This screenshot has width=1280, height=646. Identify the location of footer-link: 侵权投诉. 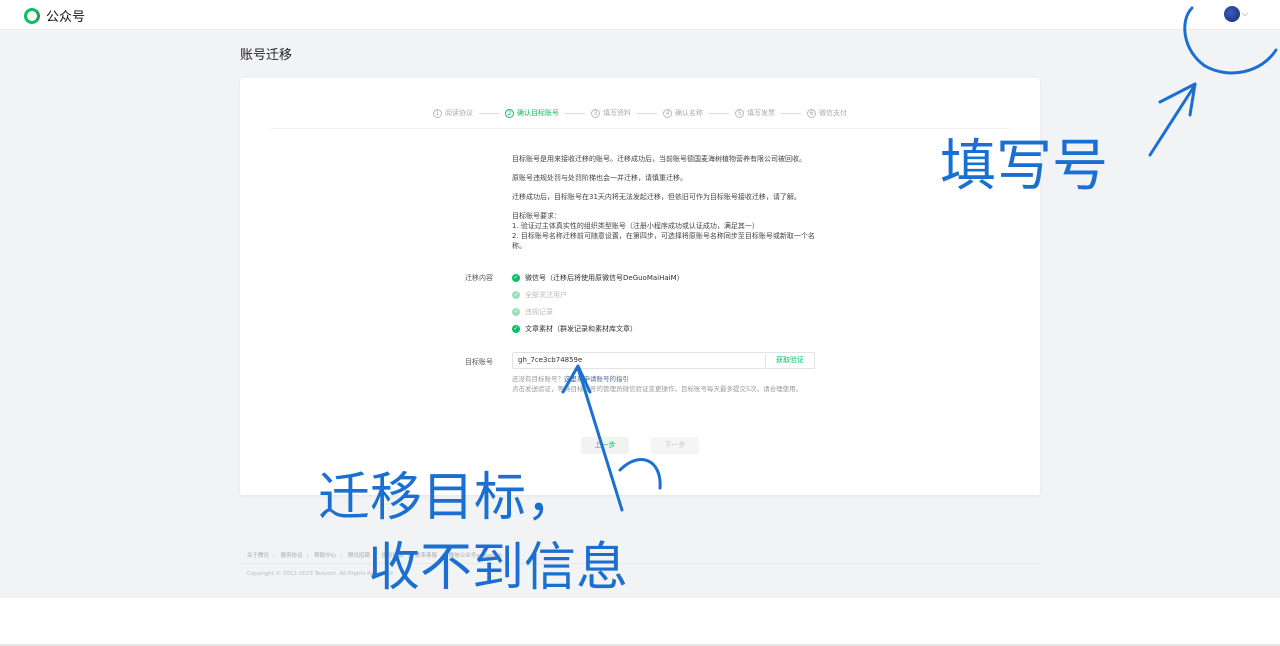
(393, 556).